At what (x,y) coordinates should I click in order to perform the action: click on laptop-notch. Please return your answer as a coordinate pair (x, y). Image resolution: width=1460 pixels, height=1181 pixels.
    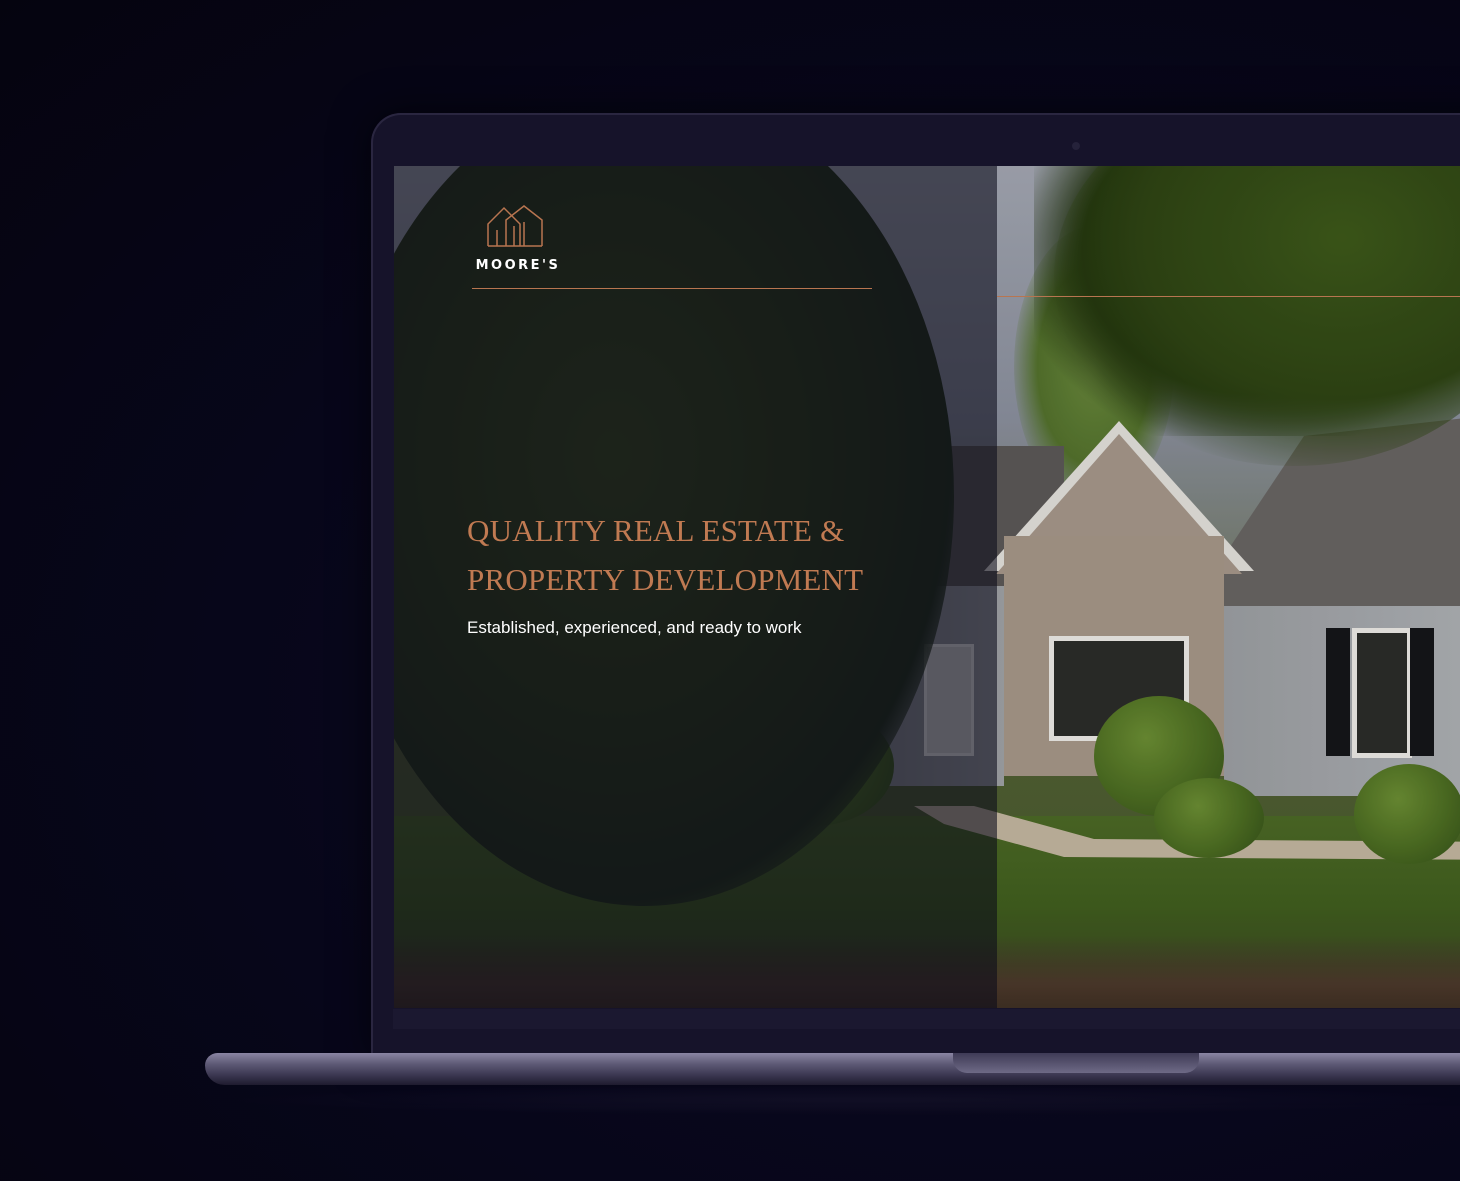
    Looking at the image, I should click on (1076, 1063).